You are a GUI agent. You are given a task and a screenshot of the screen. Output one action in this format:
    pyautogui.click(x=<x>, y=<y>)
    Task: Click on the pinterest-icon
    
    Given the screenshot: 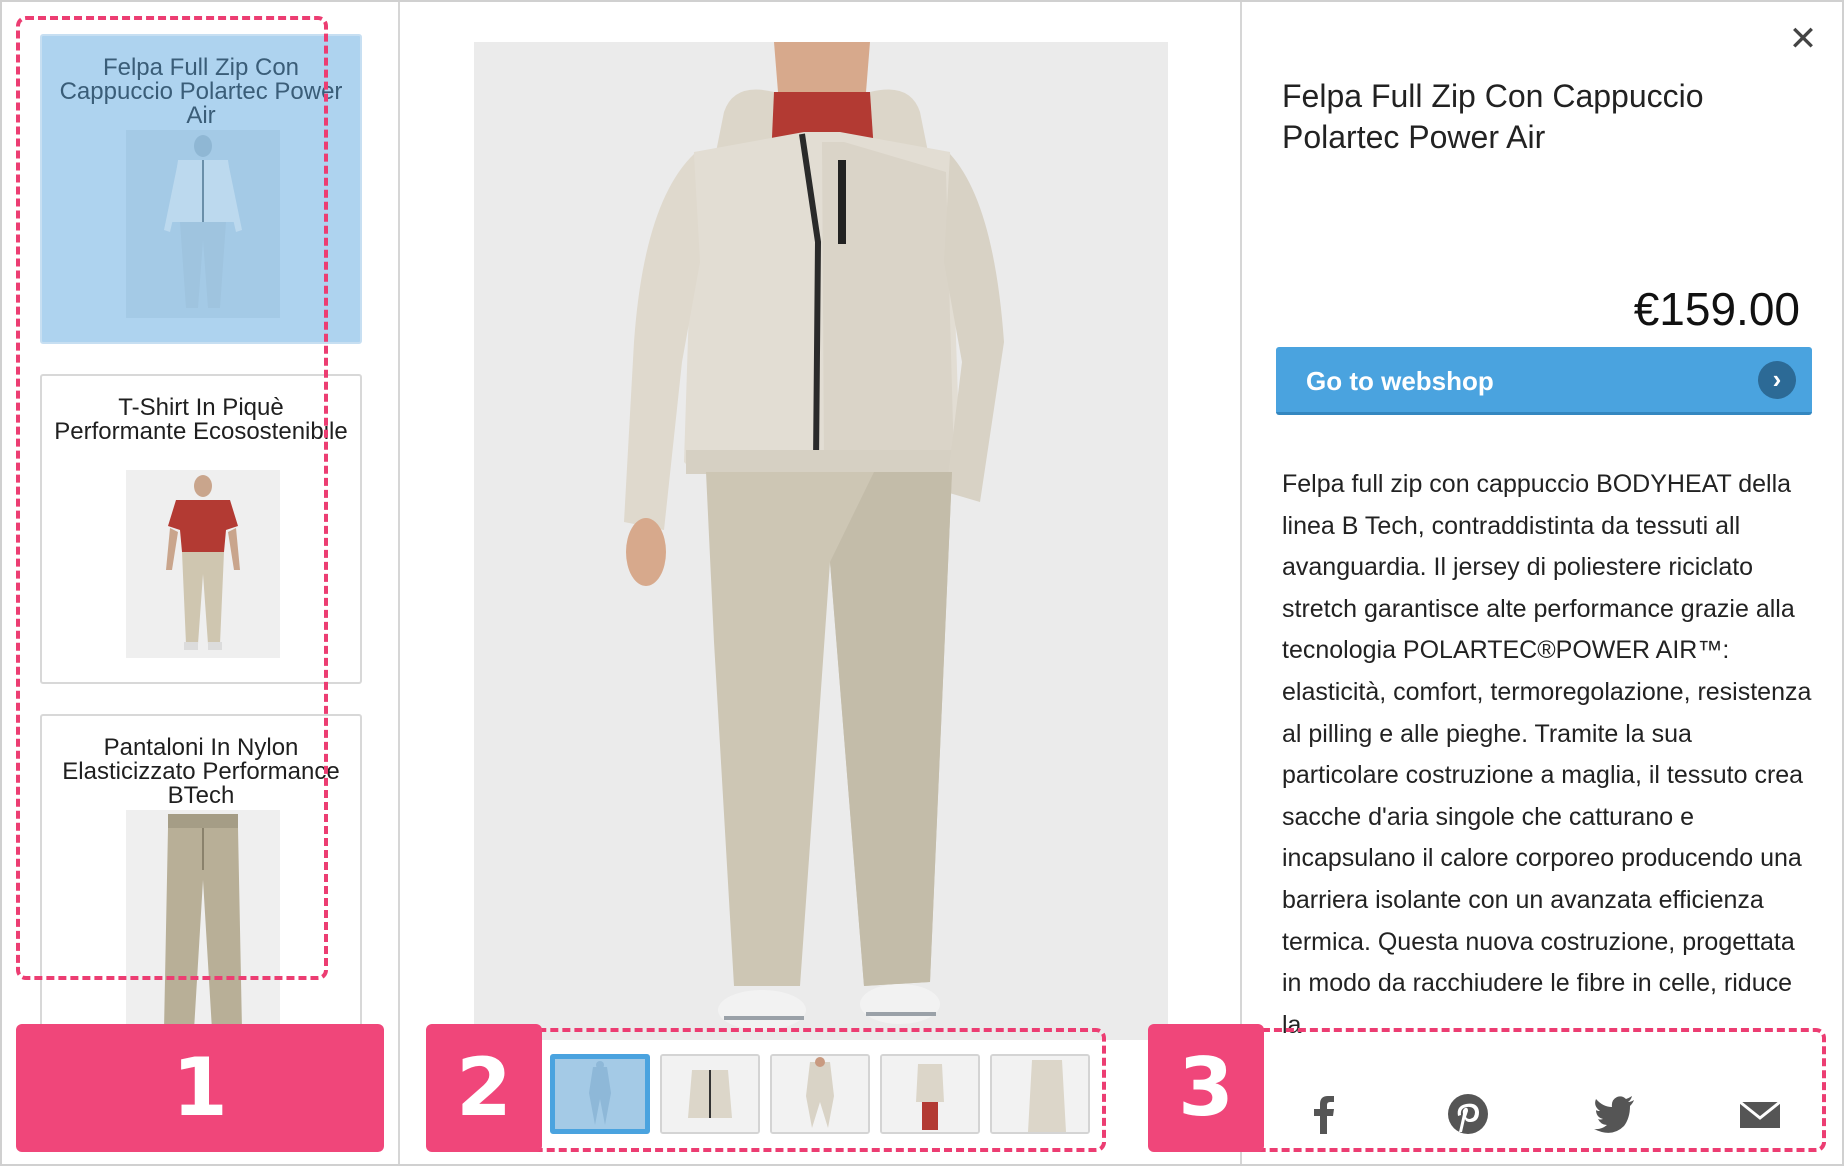 What is the action you would take?
    pyautogui.click(x=1468, y=1114)
    